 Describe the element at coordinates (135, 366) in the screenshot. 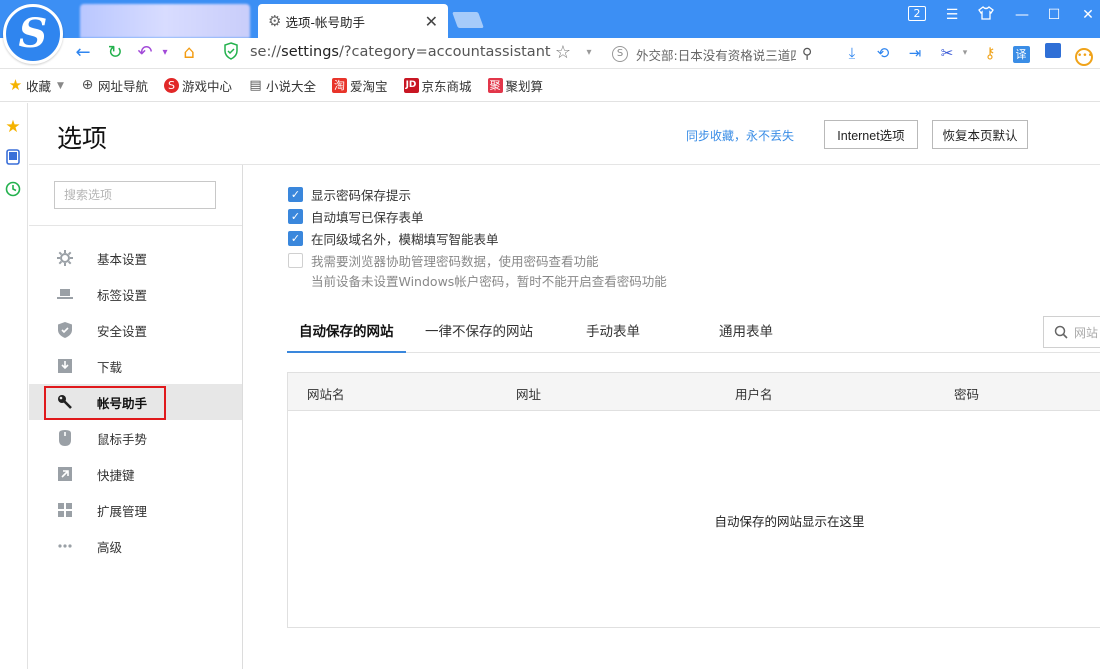

I see `sidebar-item-download: 下载` at that location.